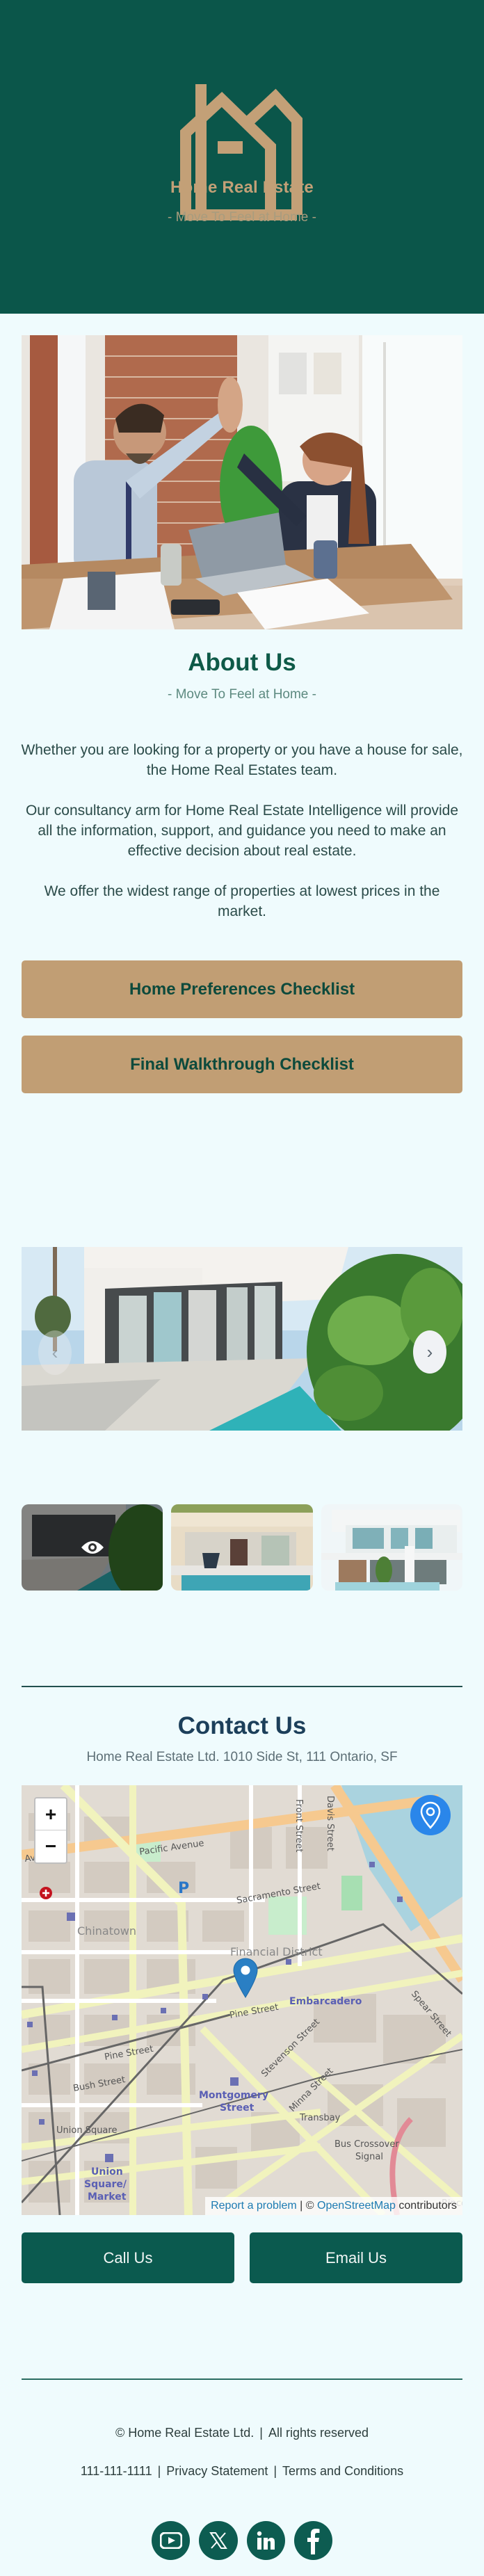  Describe the element at coordinates (320, 2118) in the screenshot. I see `svg-text: Transbay` at that location.